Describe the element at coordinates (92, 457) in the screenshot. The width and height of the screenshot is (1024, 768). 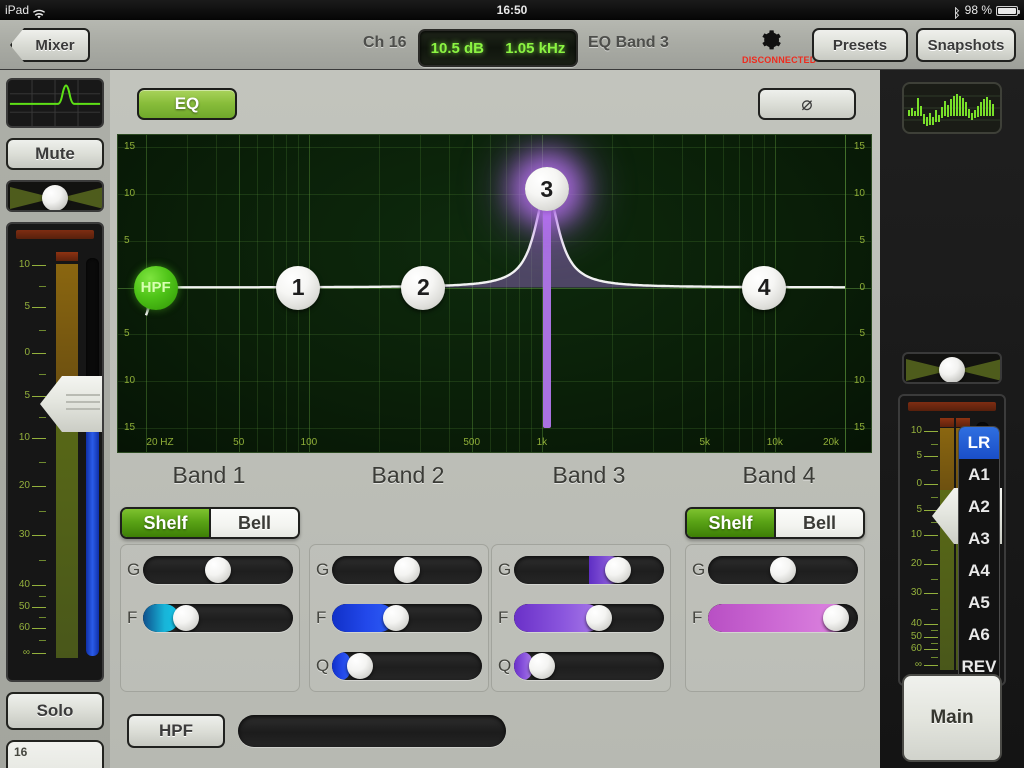
I see `fader-track` at that location.